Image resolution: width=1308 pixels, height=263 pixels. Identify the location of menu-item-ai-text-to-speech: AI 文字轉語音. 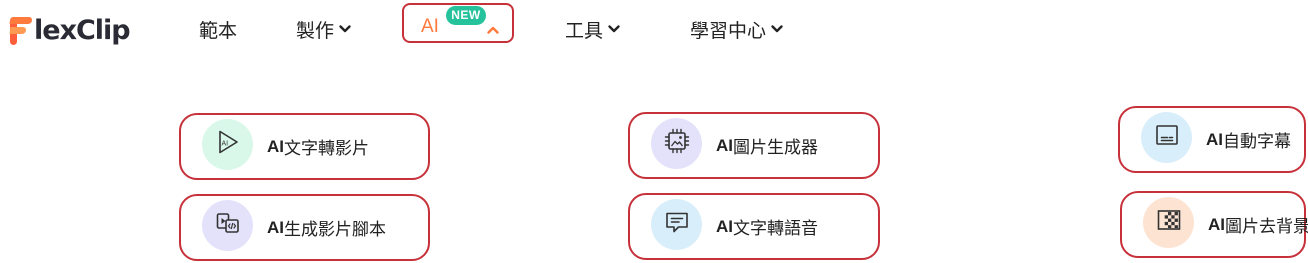
(754, 226).